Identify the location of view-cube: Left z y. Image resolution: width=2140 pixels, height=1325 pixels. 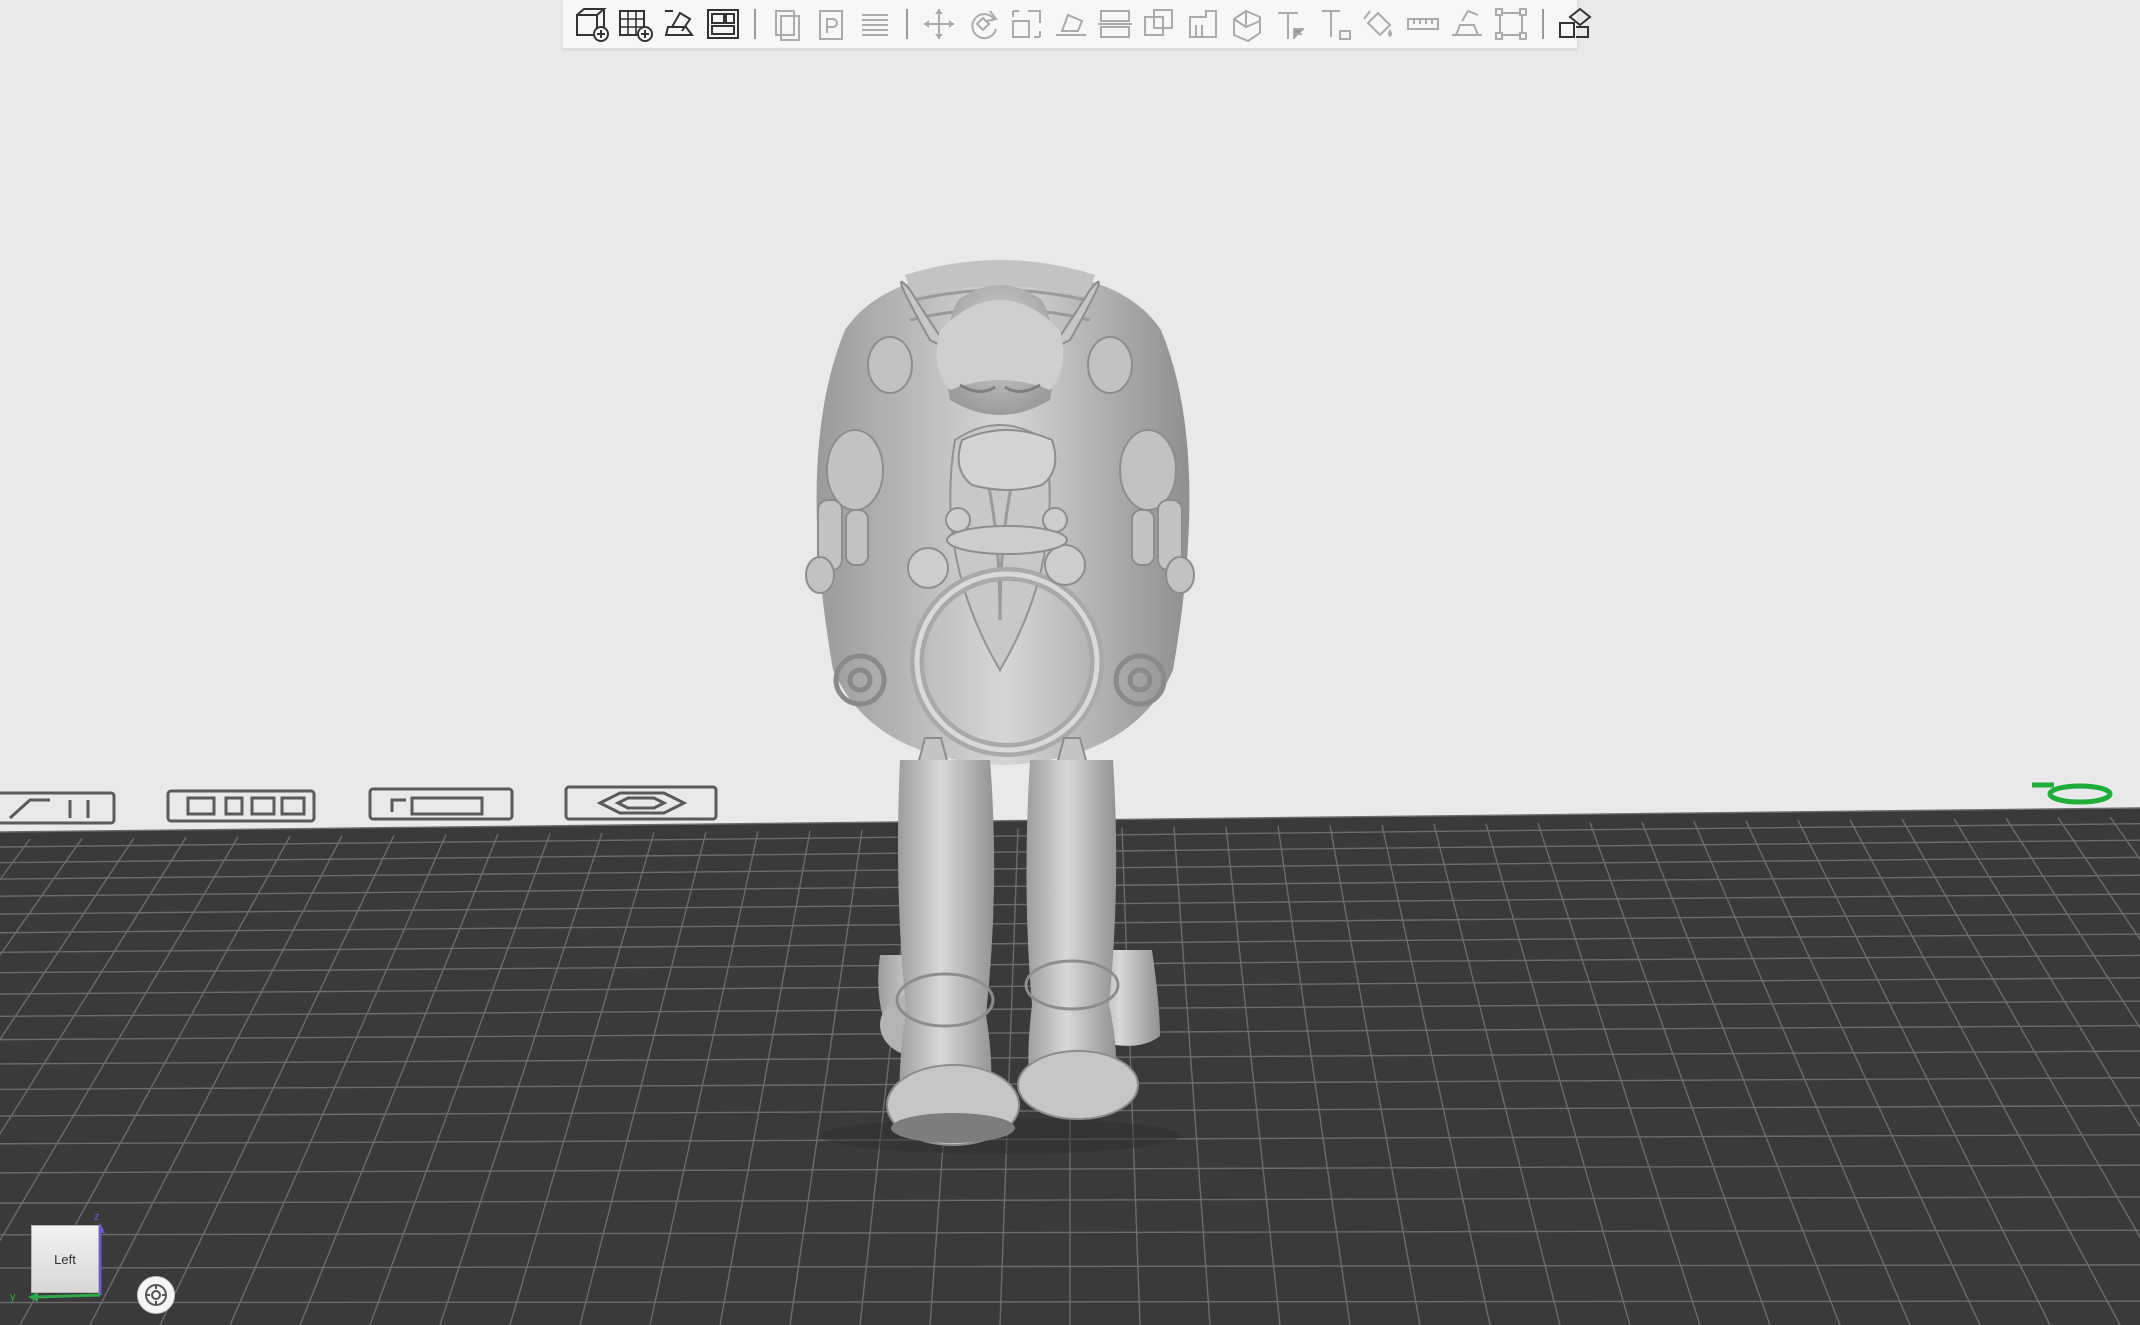
(60, 1258).